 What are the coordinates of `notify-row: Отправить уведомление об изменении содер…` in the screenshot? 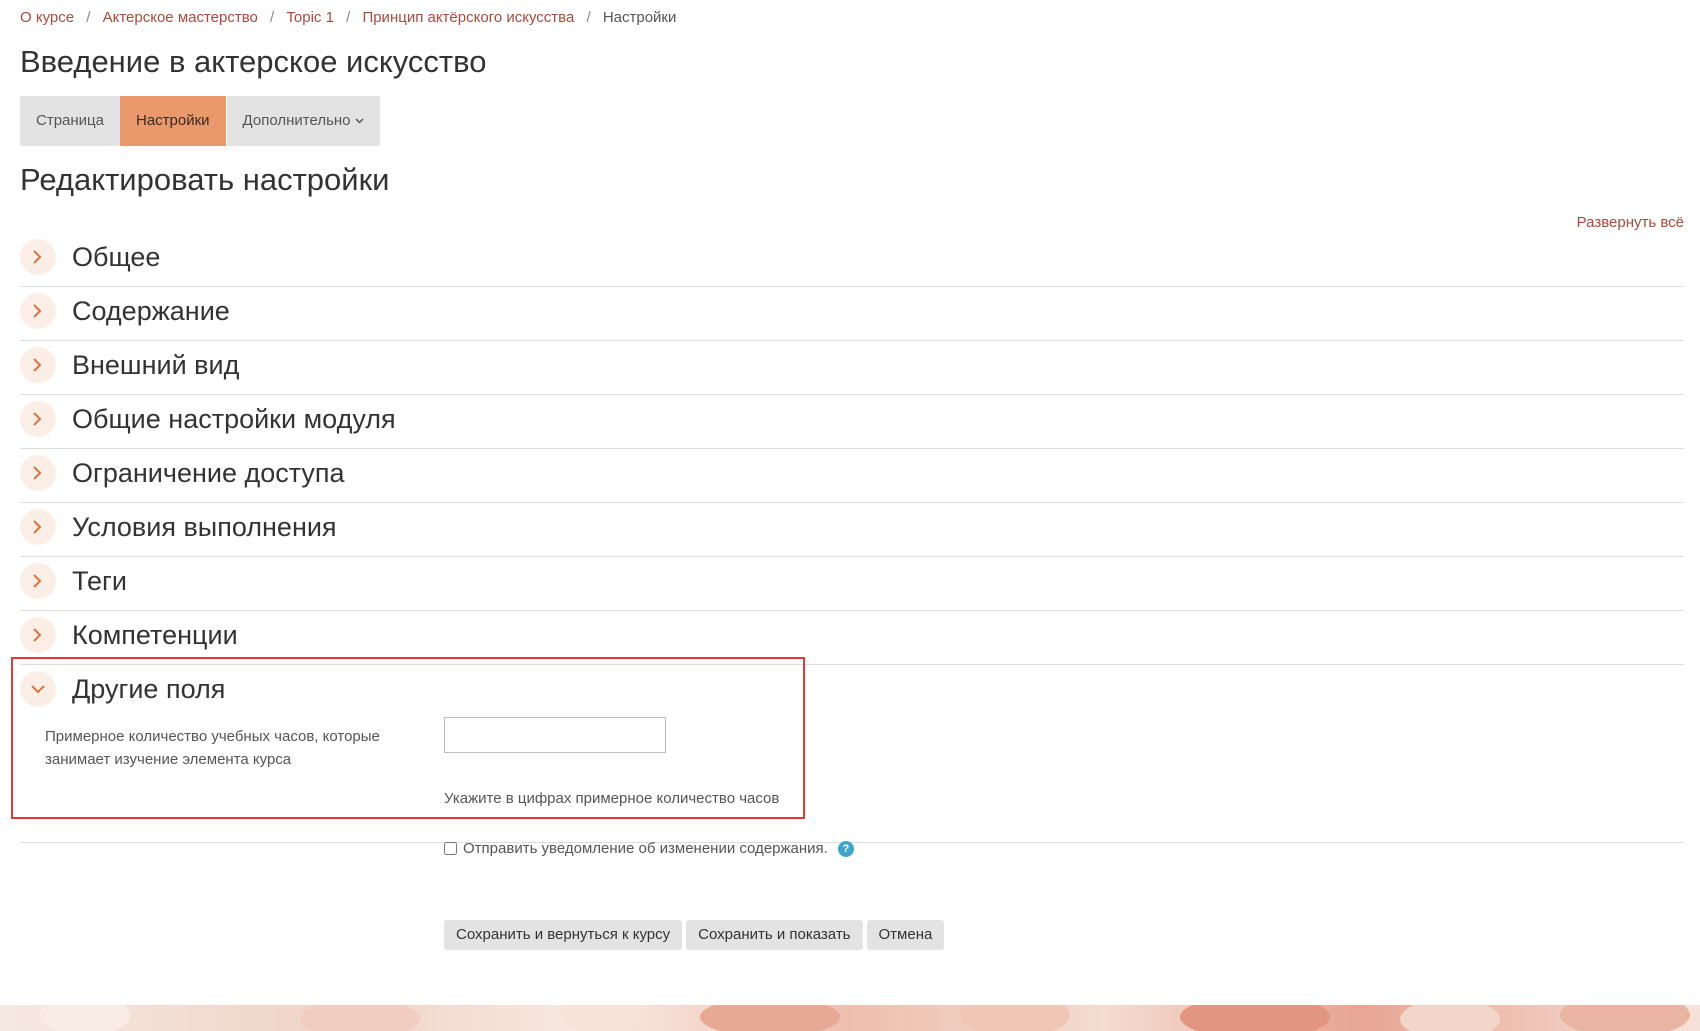 It's located at (649, 848).